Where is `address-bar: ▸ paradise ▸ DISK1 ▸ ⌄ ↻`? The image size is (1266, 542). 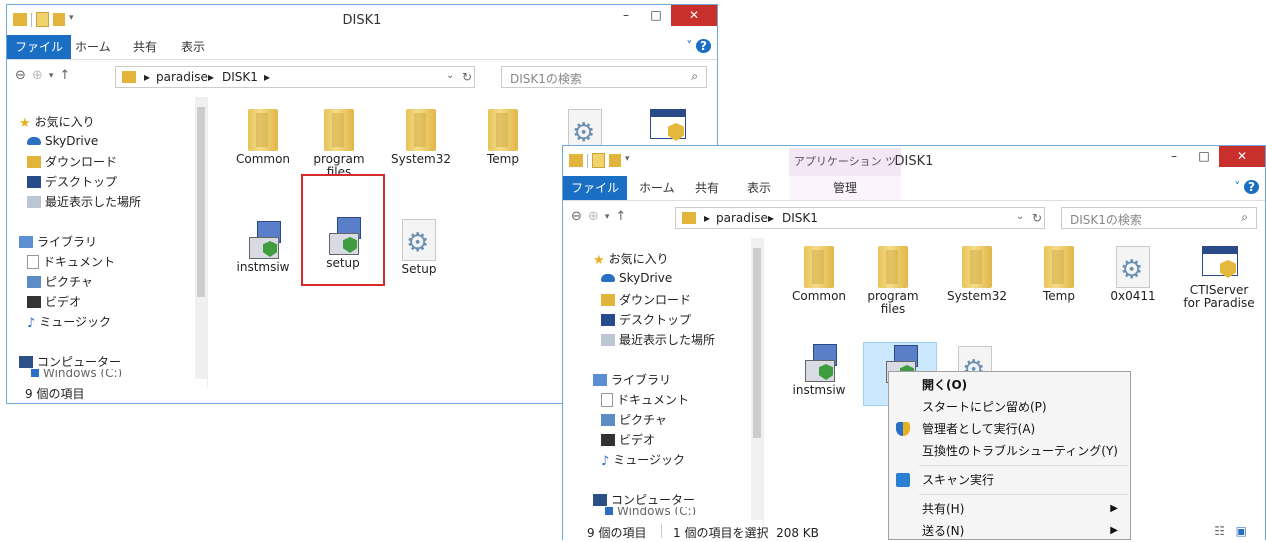 address-bar: ▸ paradise ▸ DISK1 ▸ ⌄ ↻ is located at coordinates (295, 77).